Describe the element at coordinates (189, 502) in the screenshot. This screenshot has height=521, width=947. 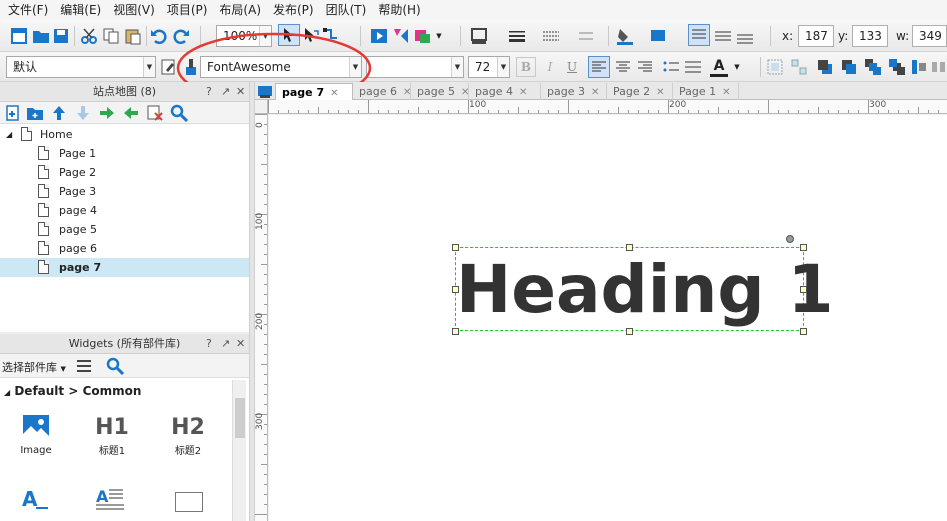
I see `rectangle-widget-icon` at that location.